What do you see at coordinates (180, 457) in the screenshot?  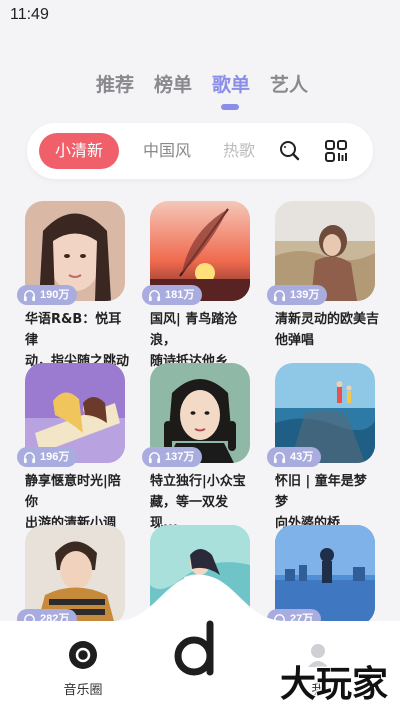 I see `play-count: 137万` at bounding box center [180, 457].